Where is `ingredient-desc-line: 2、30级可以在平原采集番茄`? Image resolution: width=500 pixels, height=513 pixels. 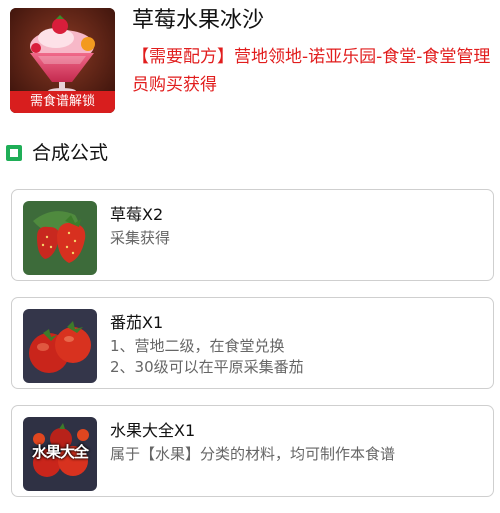 ingredient-desc-line: 2、30级可以在平原采集番茄 is located at coordinates (207, 367).